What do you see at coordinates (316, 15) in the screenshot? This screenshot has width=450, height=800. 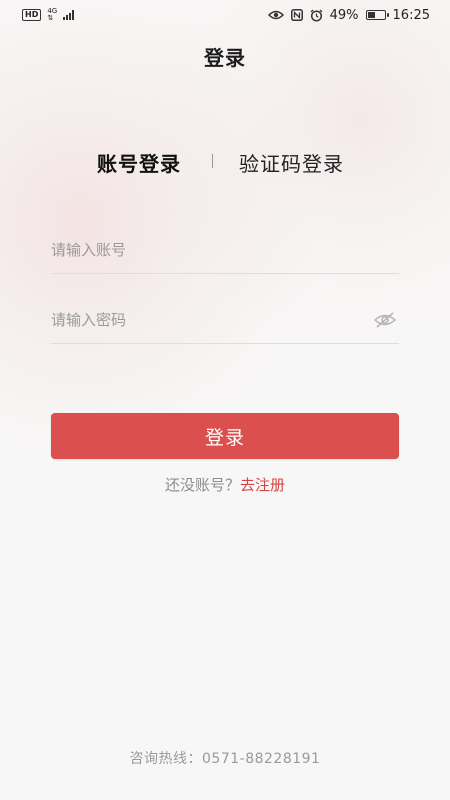 I see `alarm-icon` at bounding box center [316, 15].